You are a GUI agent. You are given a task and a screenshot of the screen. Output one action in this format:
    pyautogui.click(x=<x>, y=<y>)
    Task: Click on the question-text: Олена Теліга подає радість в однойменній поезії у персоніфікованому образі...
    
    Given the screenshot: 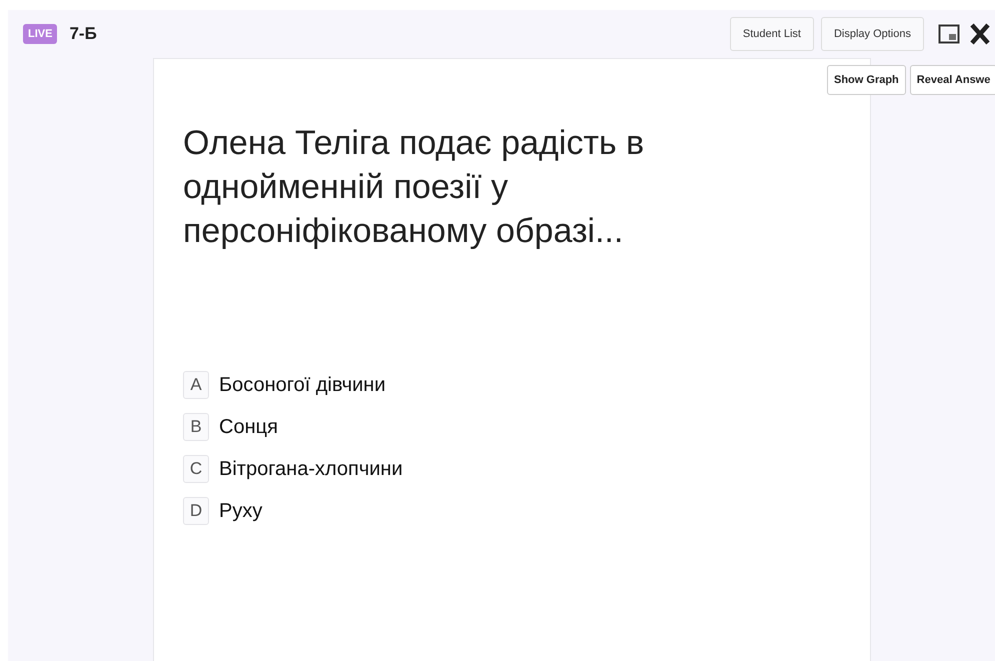 What is the action you would take?
    pyautogui.click(x=414, y=187)
    